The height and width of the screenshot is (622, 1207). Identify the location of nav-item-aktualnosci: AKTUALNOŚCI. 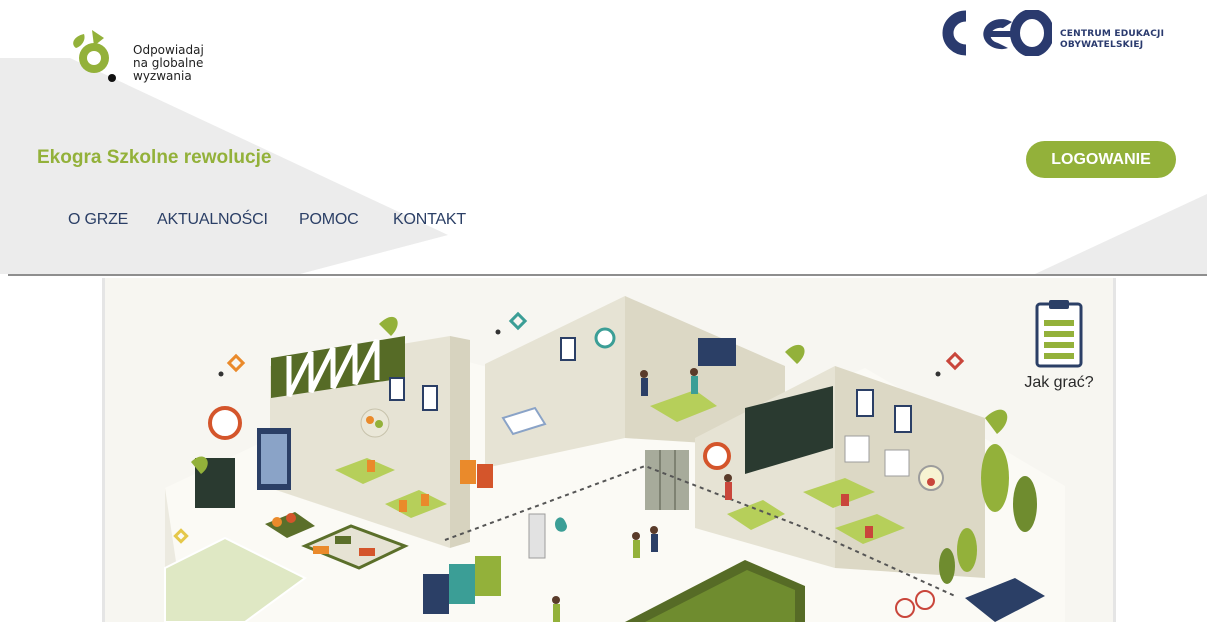
(212, 220).